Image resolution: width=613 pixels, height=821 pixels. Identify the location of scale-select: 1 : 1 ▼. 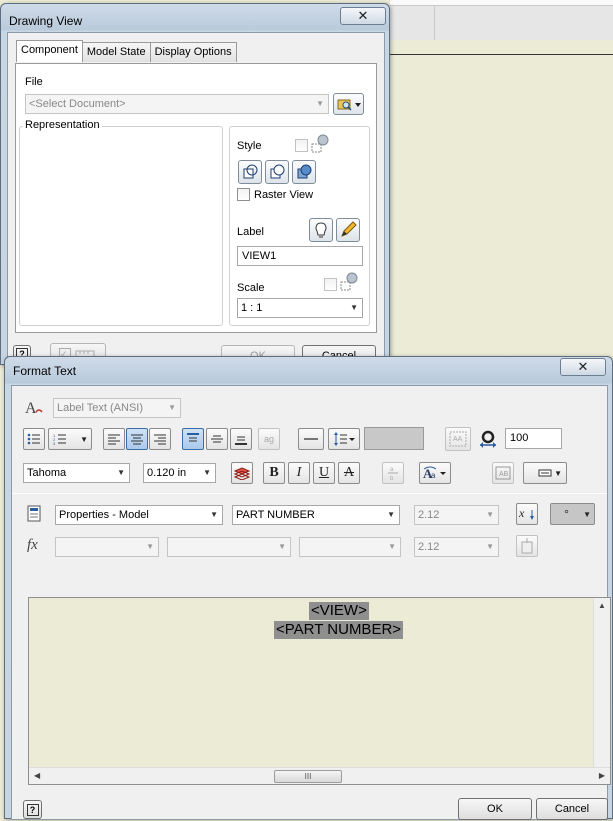
(300, 308).